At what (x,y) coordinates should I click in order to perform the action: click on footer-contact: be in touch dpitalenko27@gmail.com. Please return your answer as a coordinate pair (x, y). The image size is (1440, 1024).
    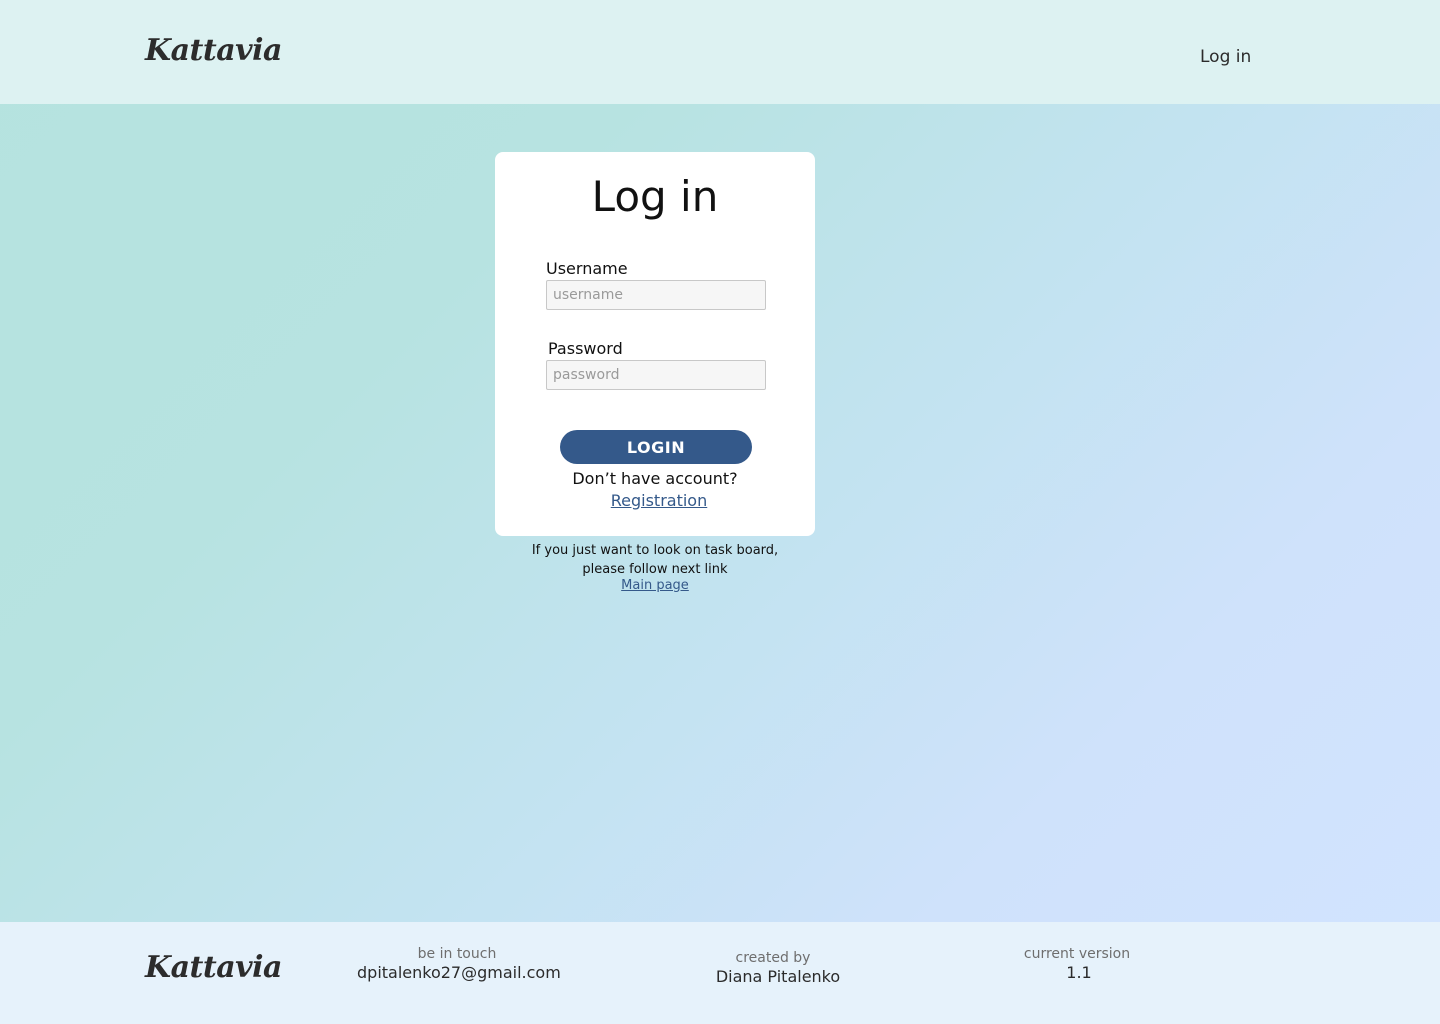
    Looking at the image, I should click on (459, 964).